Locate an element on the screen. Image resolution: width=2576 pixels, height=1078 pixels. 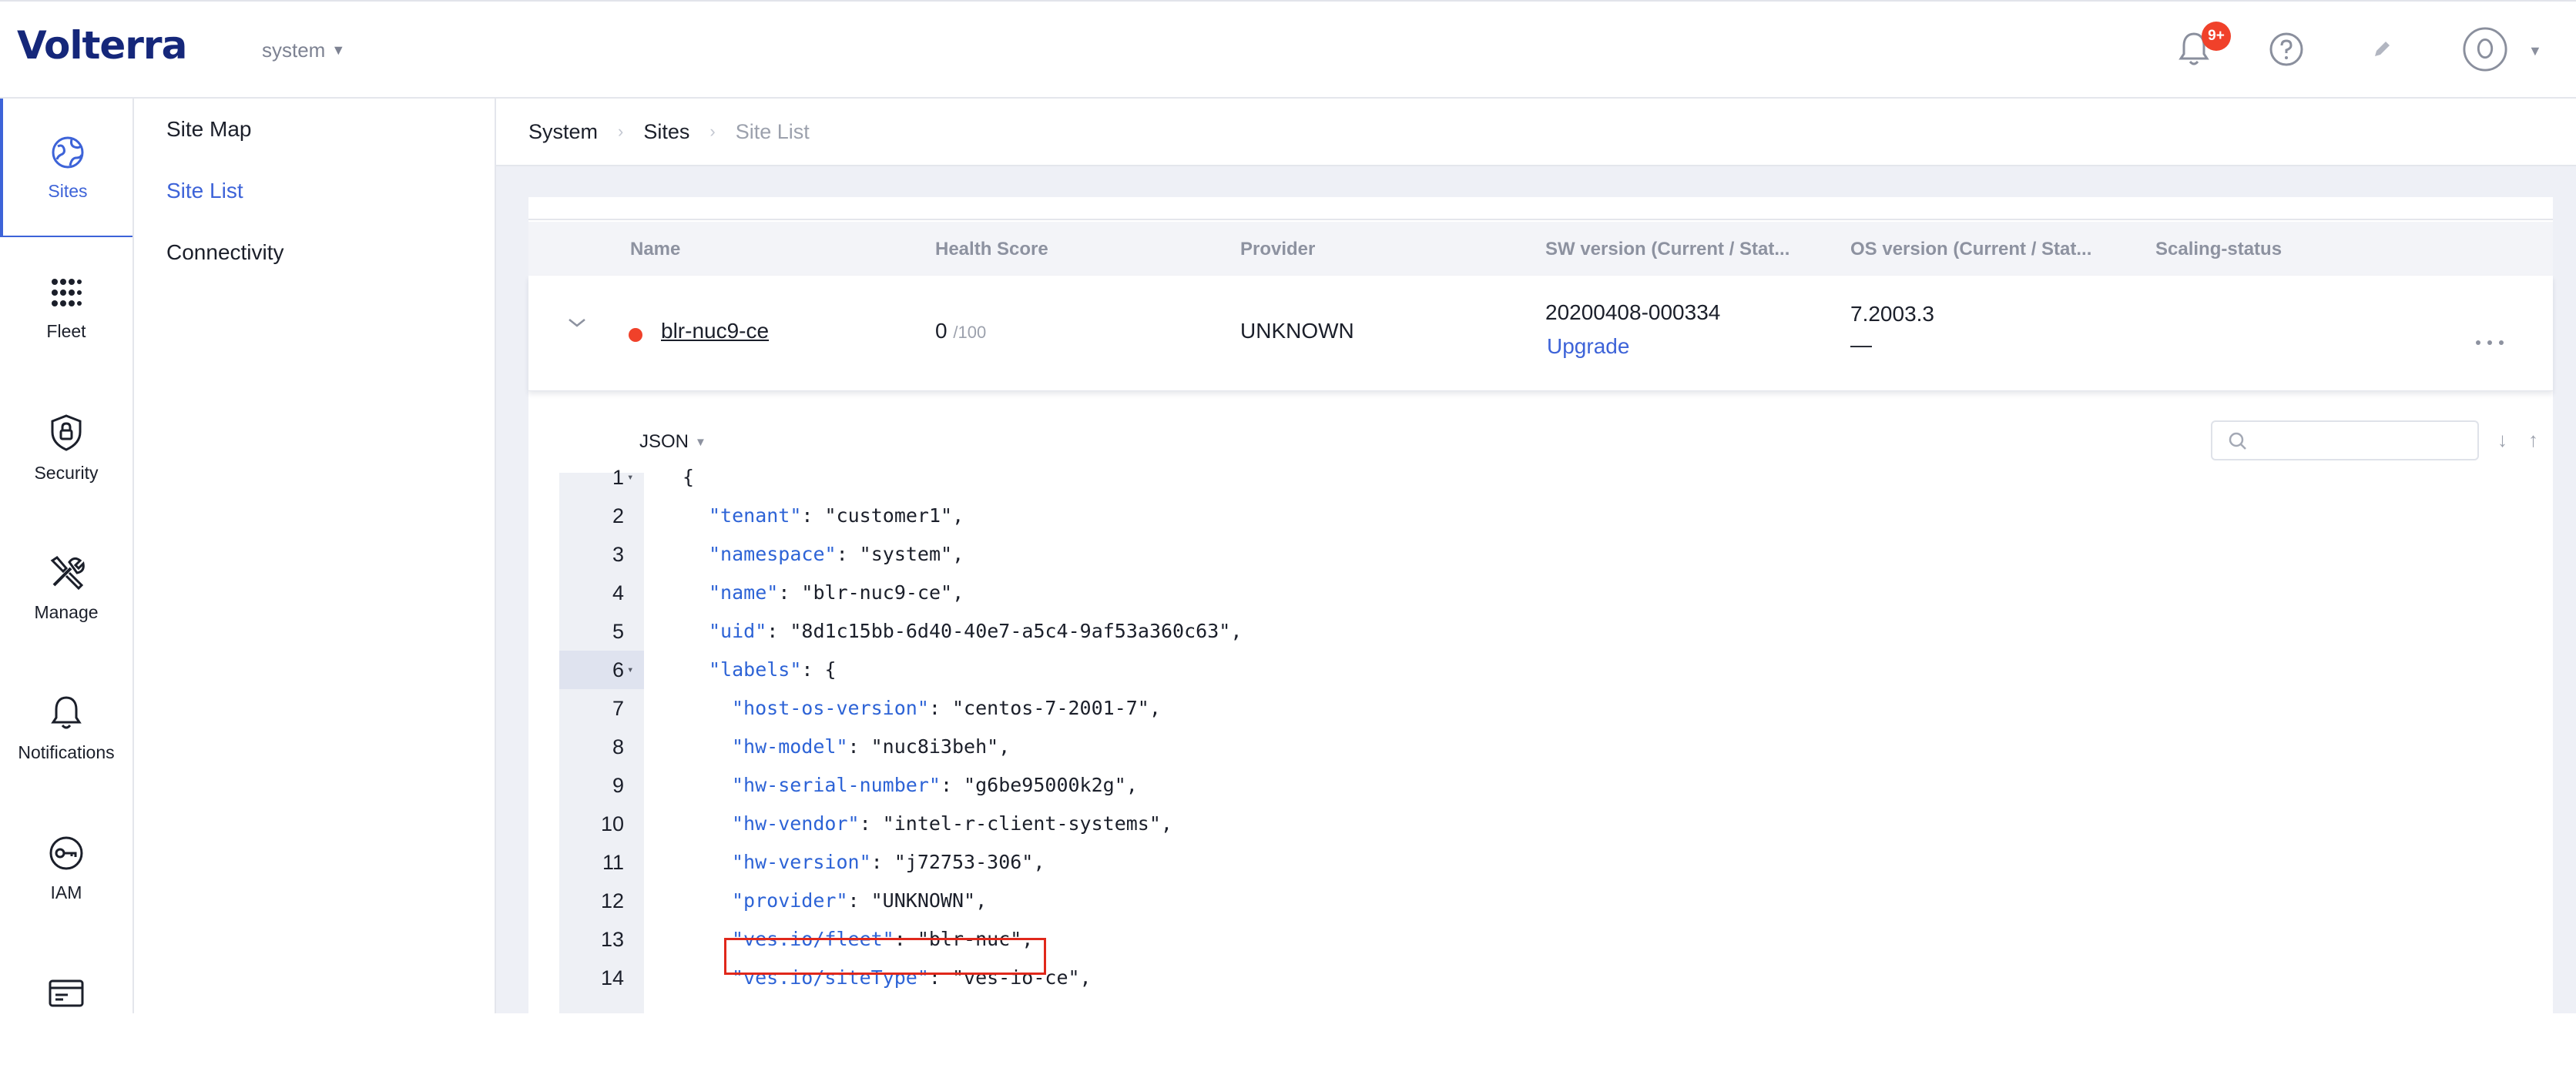
caret-down-icon: ▼ is located at coordinates (2535, 51).